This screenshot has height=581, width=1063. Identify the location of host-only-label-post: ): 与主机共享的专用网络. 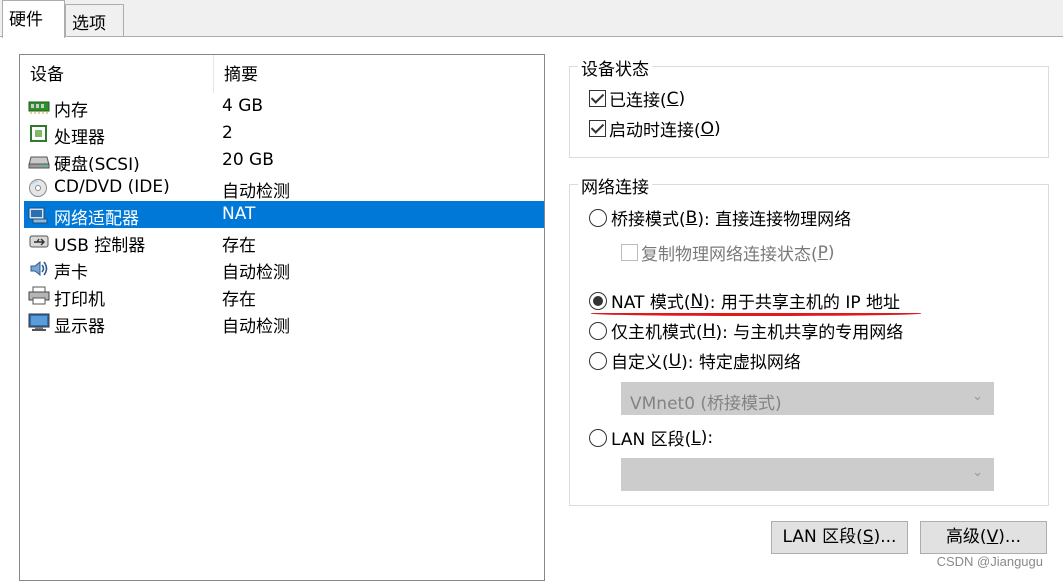
(809, 333).